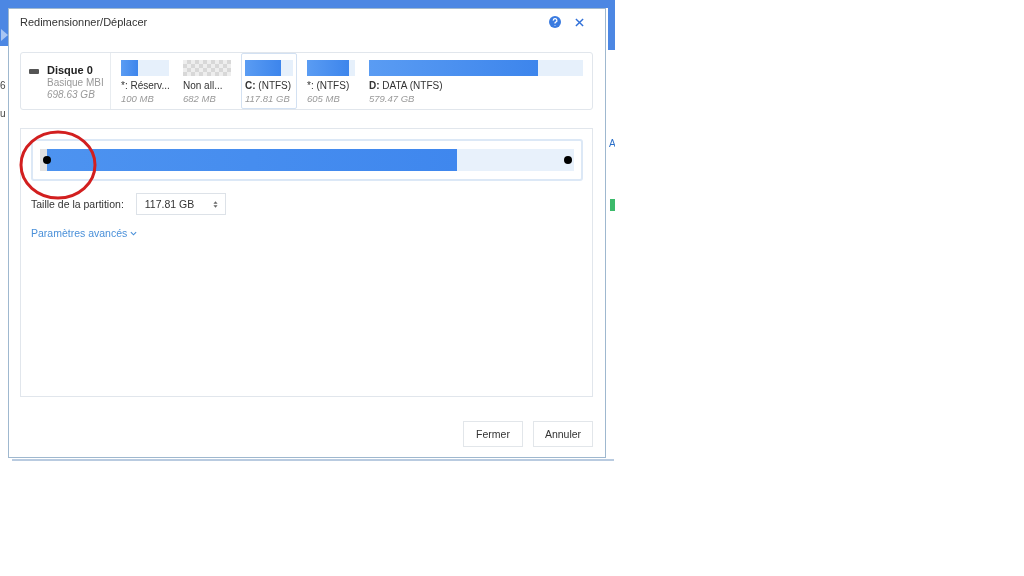 The image size is (1024, 576). I want to click on dialog-button: Fermer, so click(493, 434).